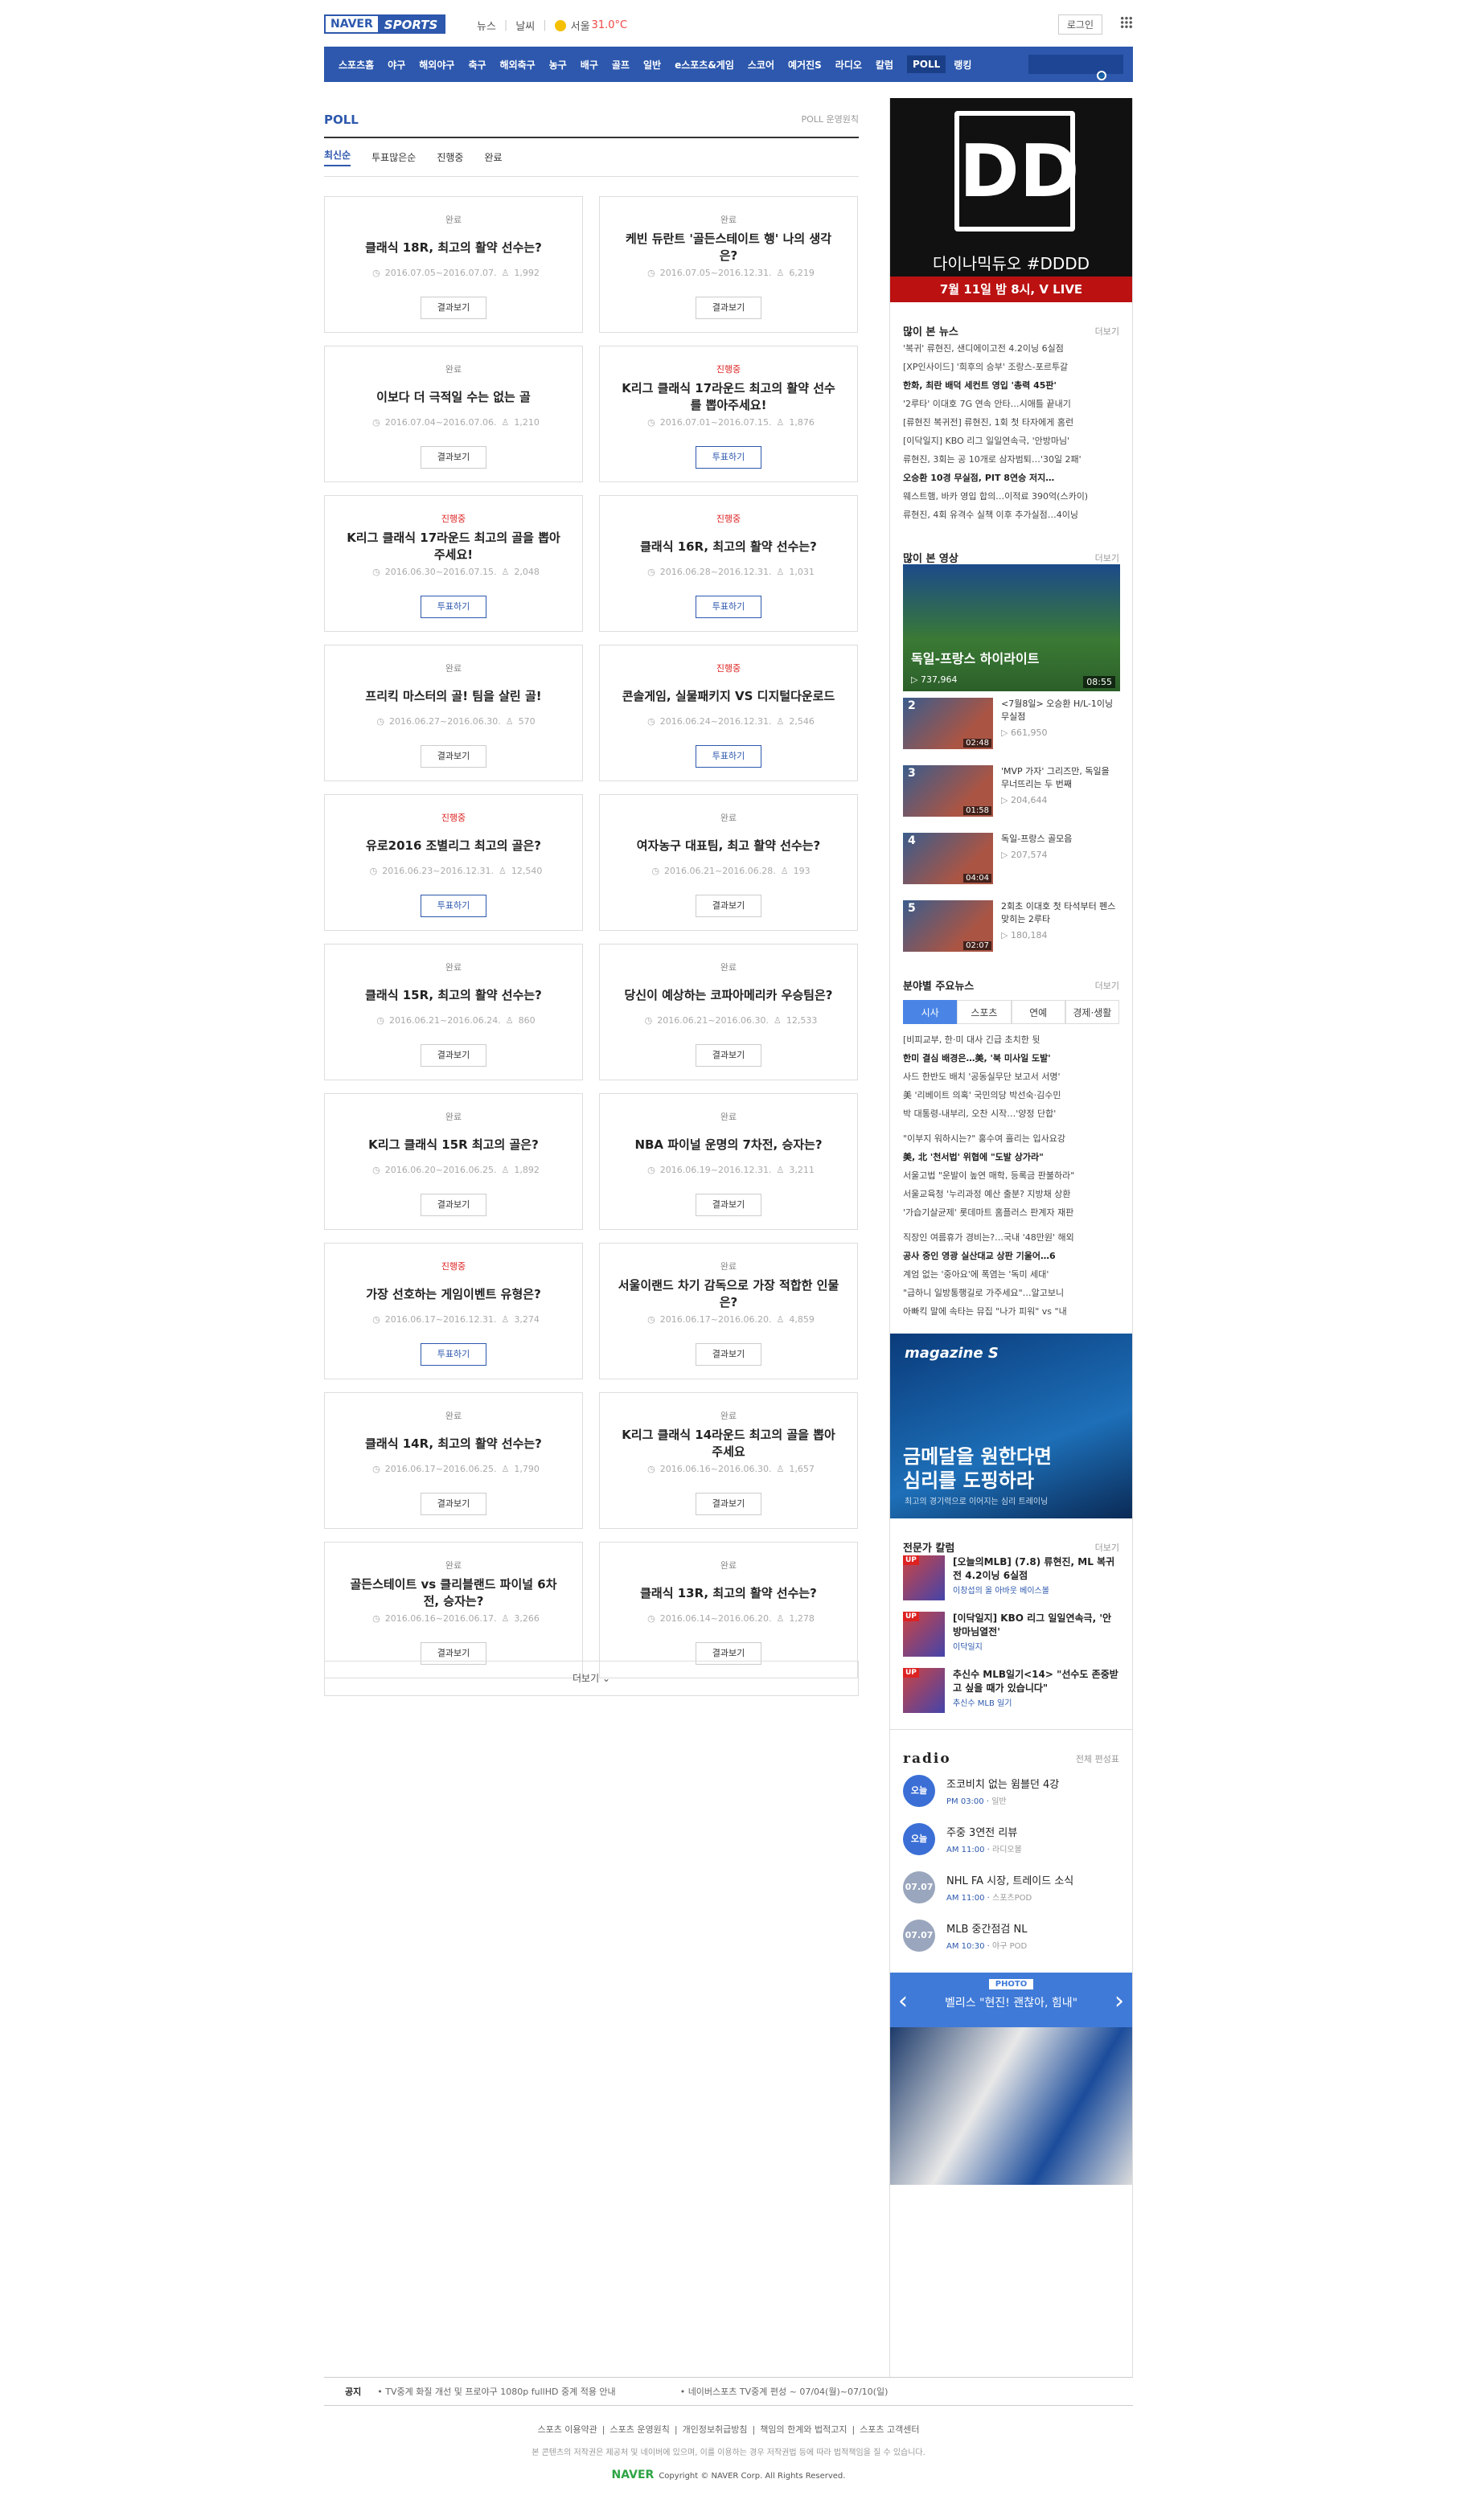  What do you see at coordinates (948, 723) in the screenshot?
I see `video-thumbnail: 2 02:48` at bounding box center [948, 723].